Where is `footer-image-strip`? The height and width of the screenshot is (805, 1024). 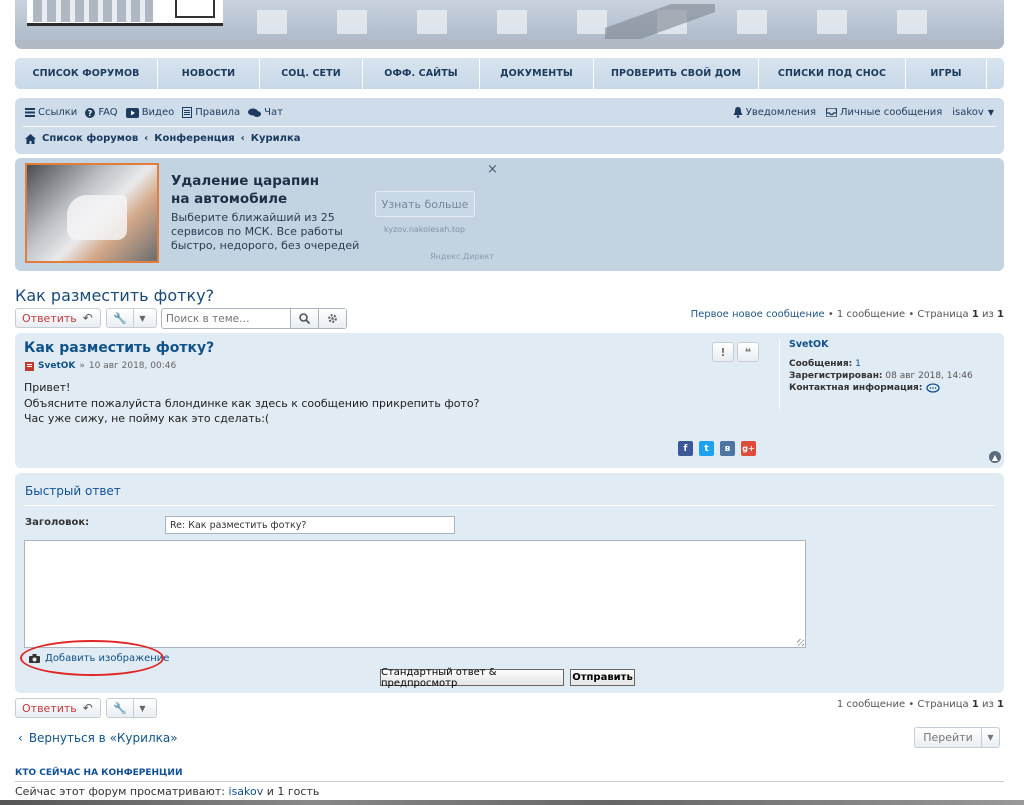 footer-image-strip is located at coordinates (512, 802).